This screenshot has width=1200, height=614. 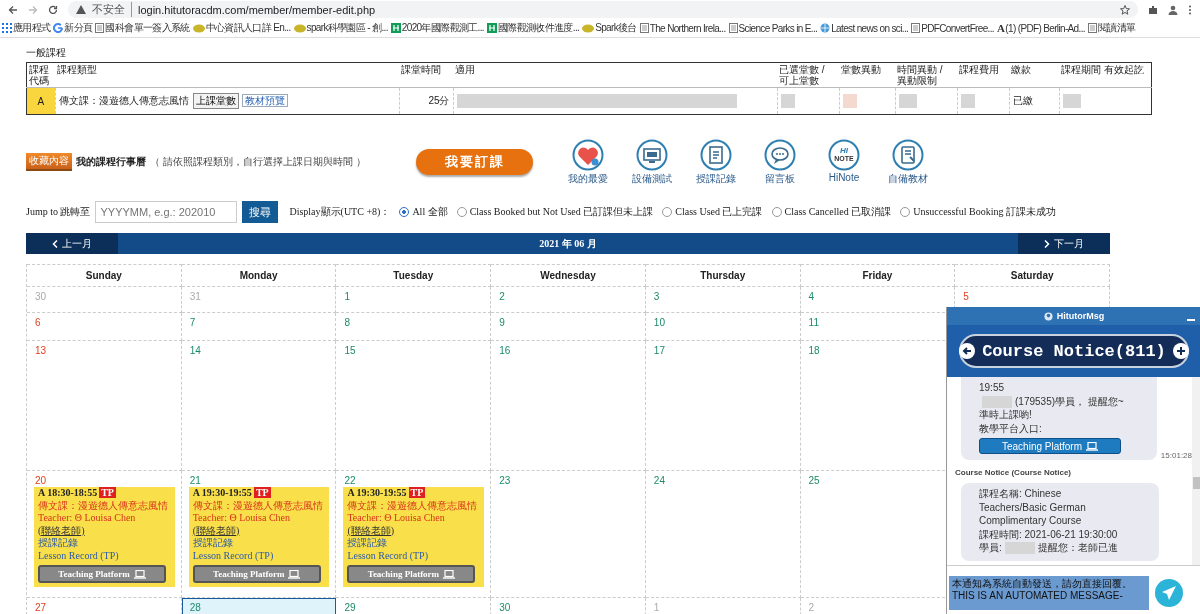 What do you see at coordinates (426, 101) in the screenshot?
I see `duration-cell: 25分` at bounding box center [426, 101].